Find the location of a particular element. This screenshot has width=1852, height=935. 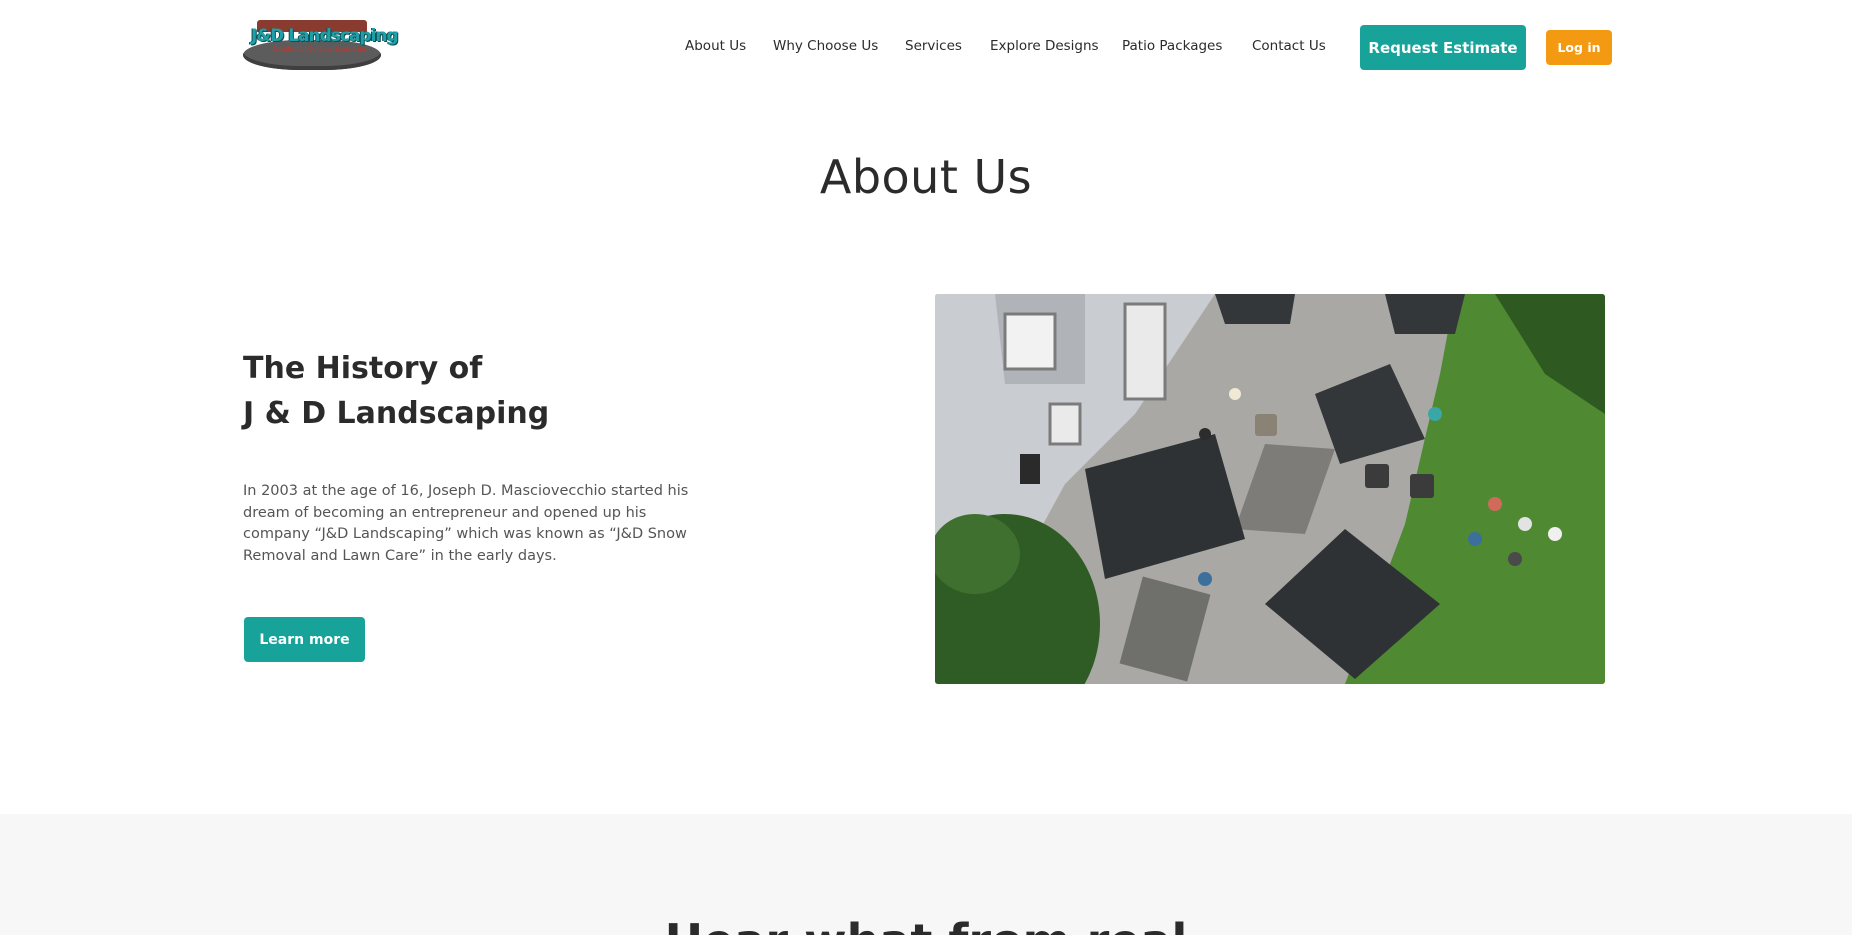

history-heading: The History of J & D Landscaping is located at coordinates (453, 391).